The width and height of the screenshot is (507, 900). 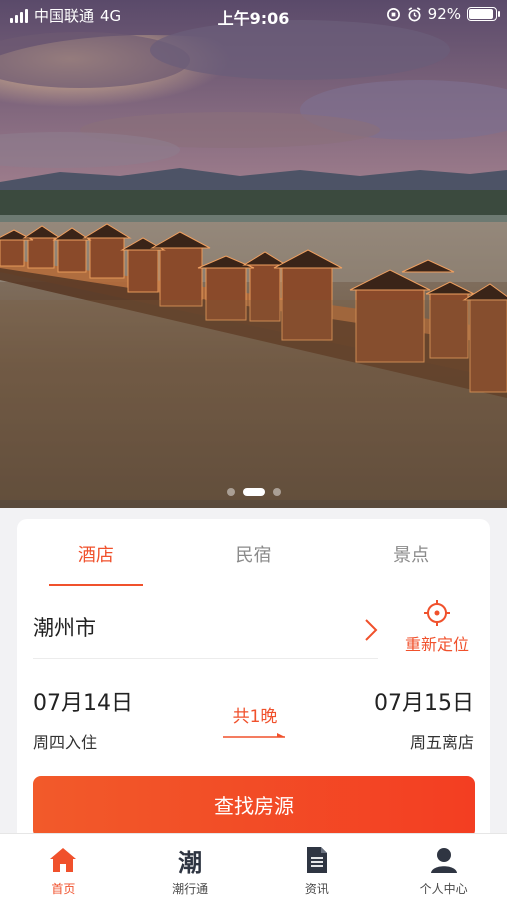 I want to click on battery-percent: 92%, so click(x=444, y=14).